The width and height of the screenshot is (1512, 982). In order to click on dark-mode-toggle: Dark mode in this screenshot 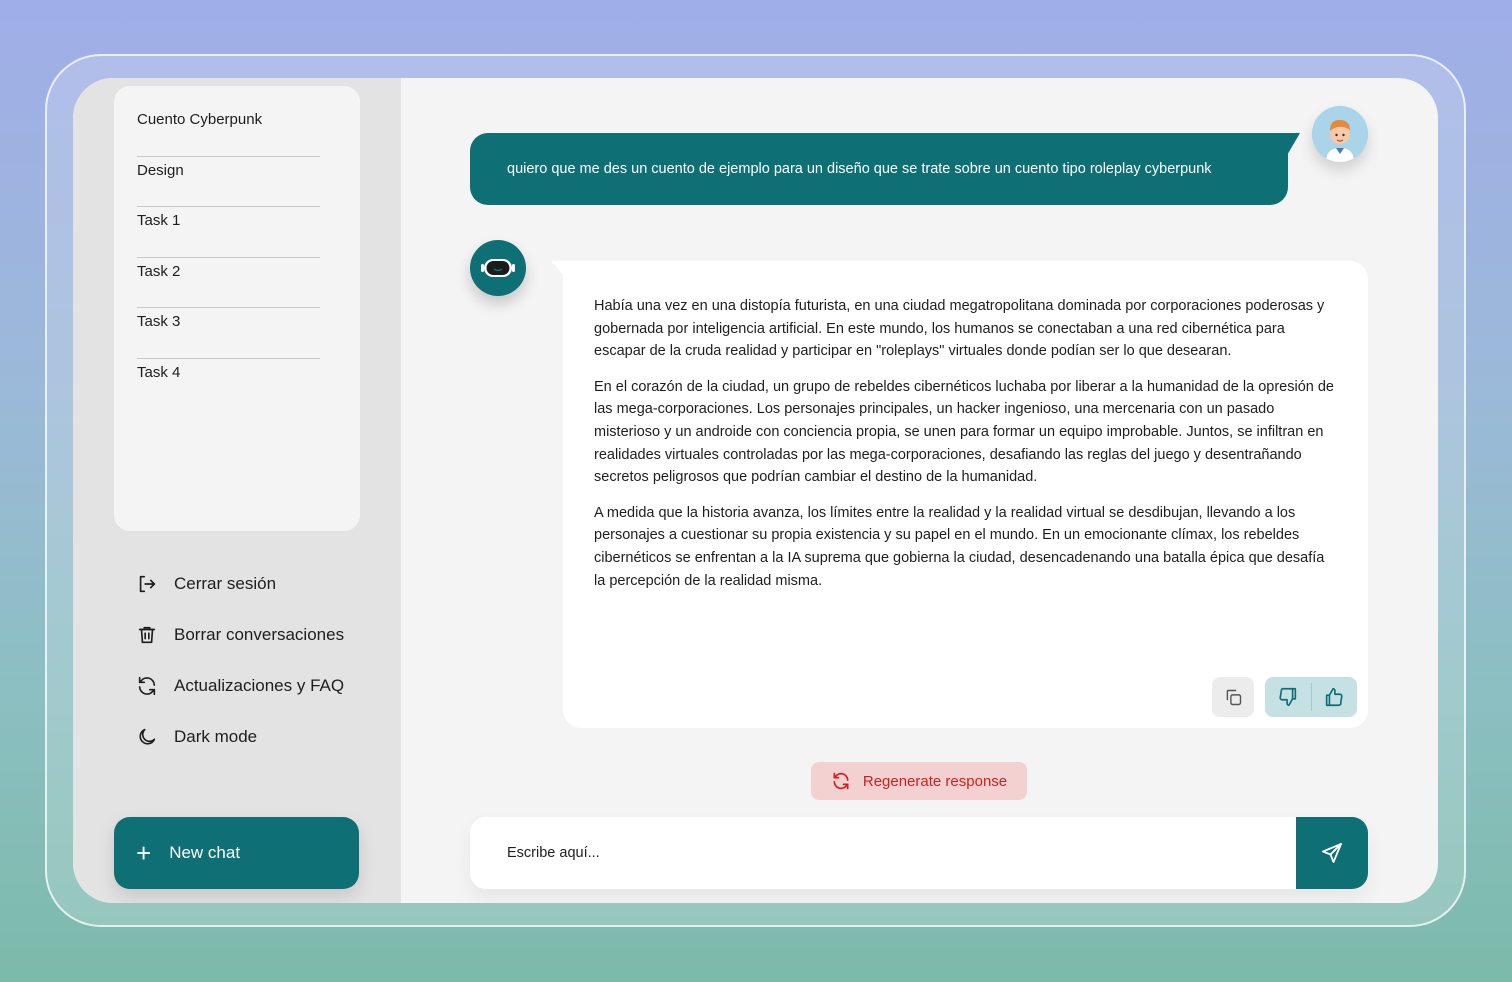, I will do `click(255, 736)`.